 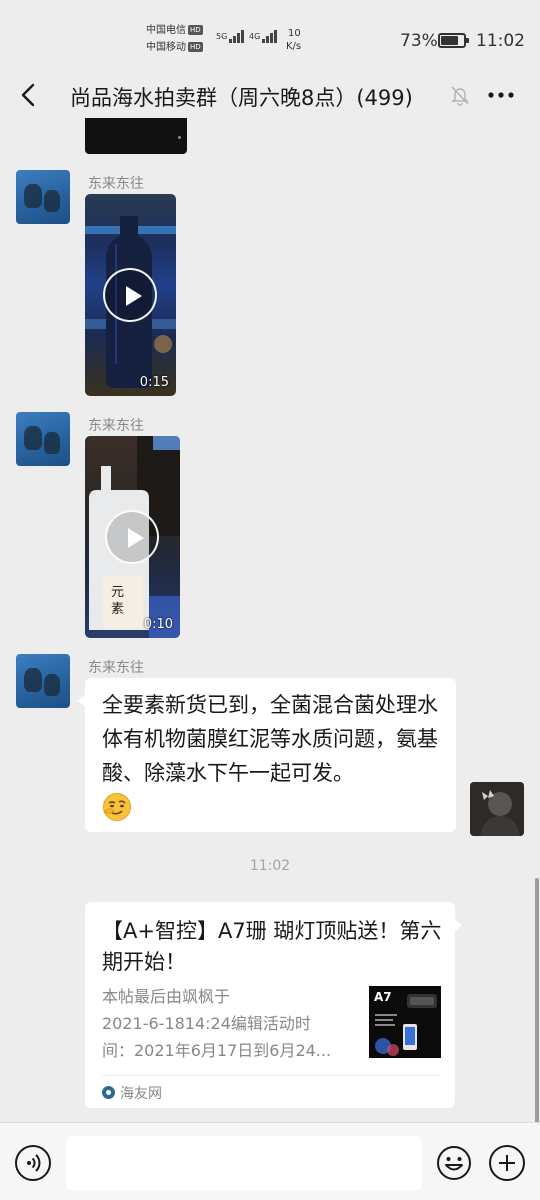 I want to click on signal-4g-icon: 4G, so click(x=263, y=36).